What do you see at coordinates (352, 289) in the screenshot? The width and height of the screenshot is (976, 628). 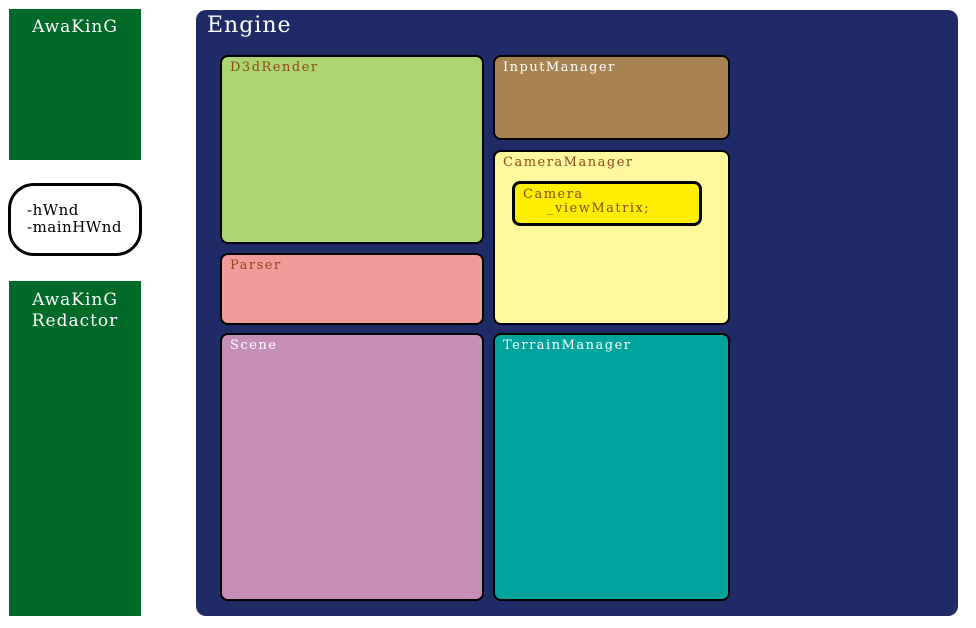 I see `module-parser: Parser` at bounding box center [352, 289].